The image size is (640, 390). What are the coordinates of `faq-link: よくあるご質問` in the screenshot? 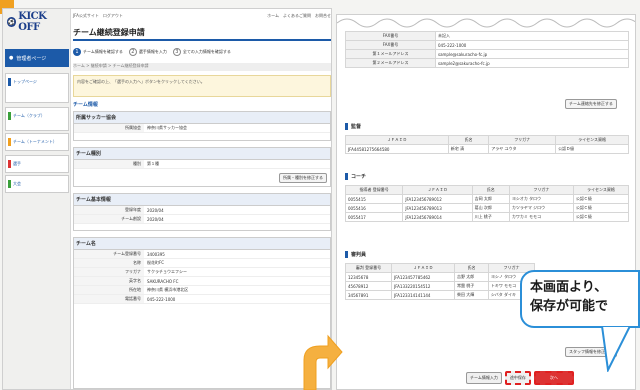 It's located at (297, 15).